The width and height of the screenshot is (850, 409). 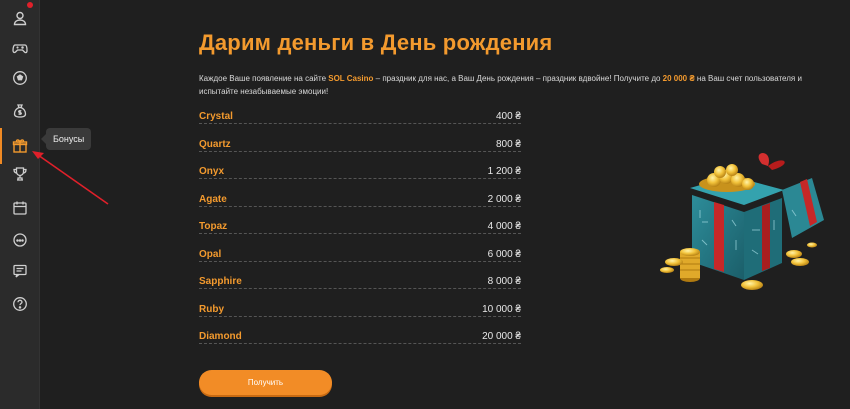 What do you see at coordinates (211, 309) in the screenshot?
I see `level-name: Ruby` at bounding box center [211, 309].